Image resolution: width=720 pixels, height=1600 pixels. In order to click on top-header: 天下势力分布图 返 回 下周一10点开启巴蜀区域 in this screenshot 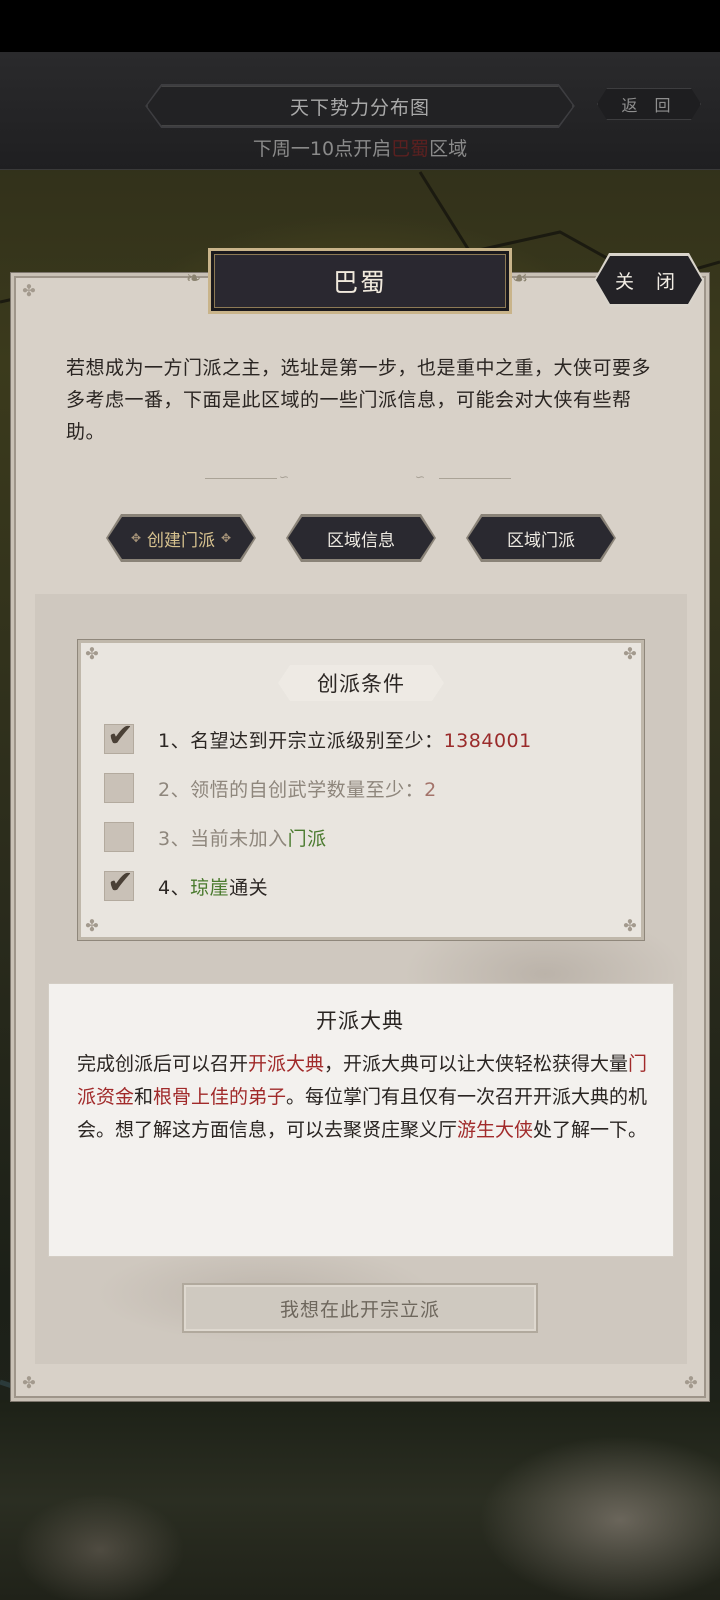, I will do `click(360, 111)`.